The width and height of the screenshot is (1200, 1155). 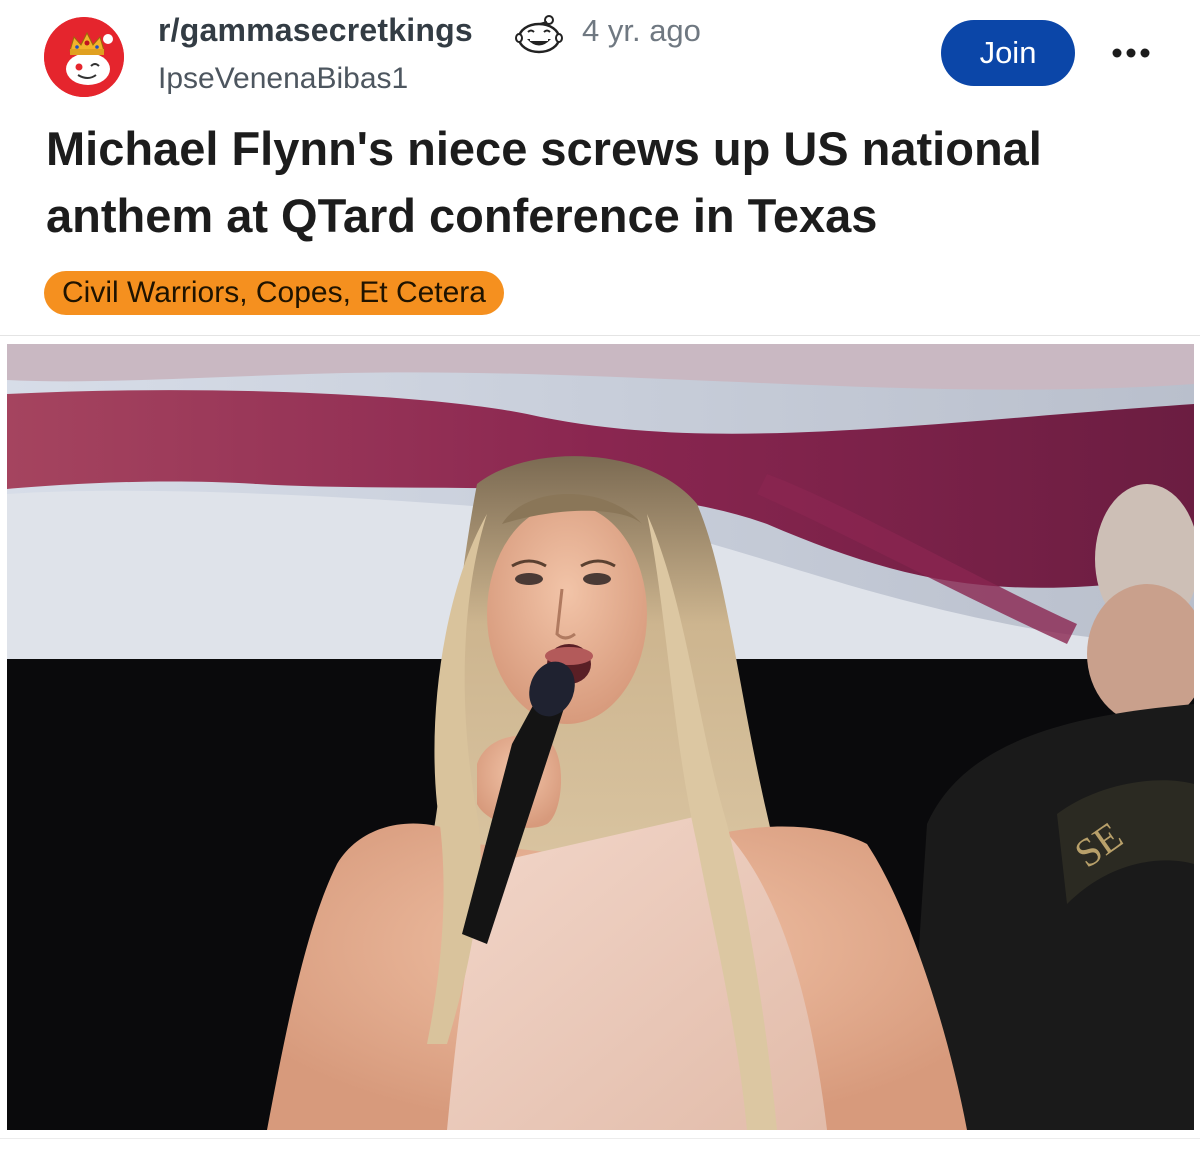 I want to click on join-button: Join, so click(x=1008, y=53).